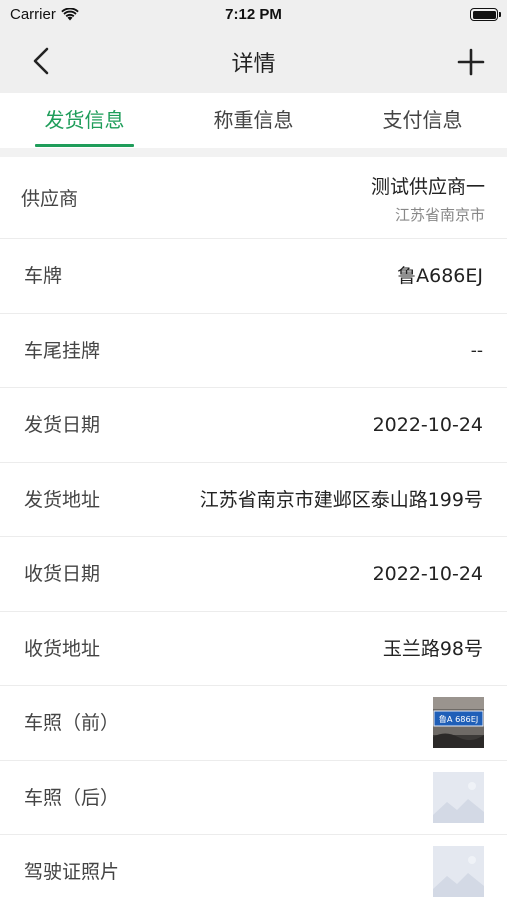 This screenshot has width=507, height=900. I want to click on tab-shipping-info: 发货信息, so click(84, 120).